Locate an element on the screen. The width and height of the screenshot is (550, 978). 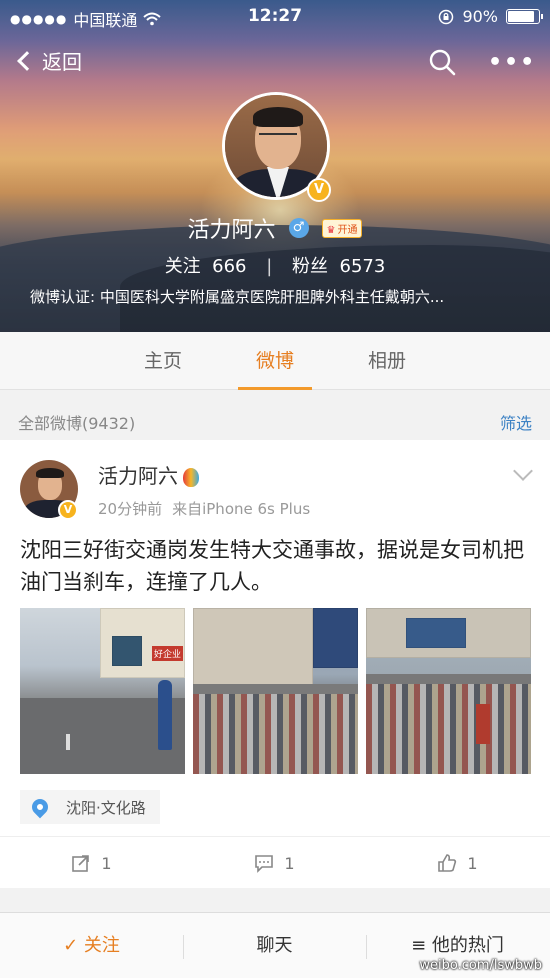
male-icon: ♂ is located at coordinates (298, 228).